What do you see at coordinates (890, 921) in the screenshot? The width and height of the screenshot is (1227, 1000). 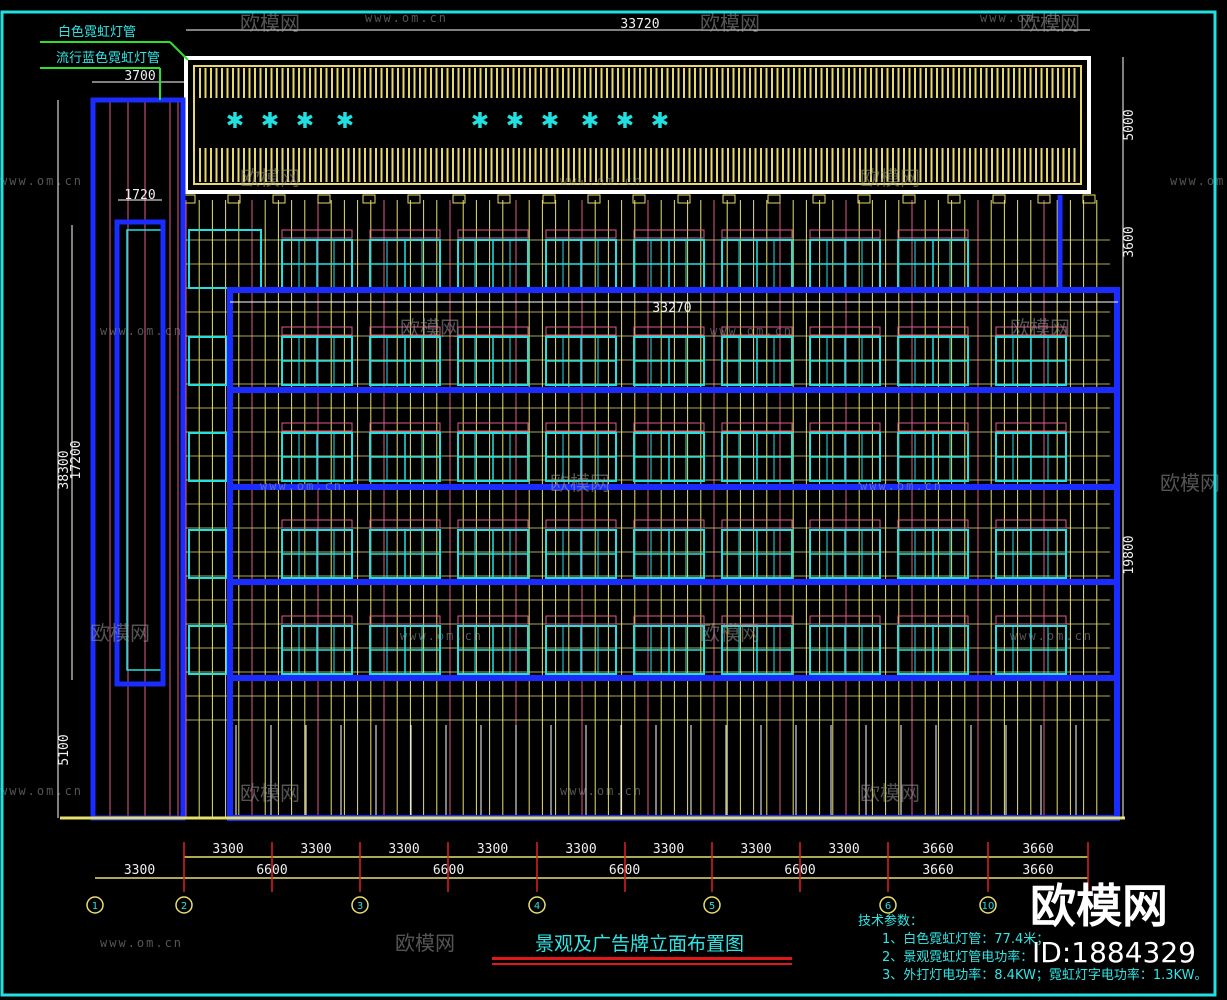 I see `notes-heading: 技术参数：` at bounding box center [890, 921].